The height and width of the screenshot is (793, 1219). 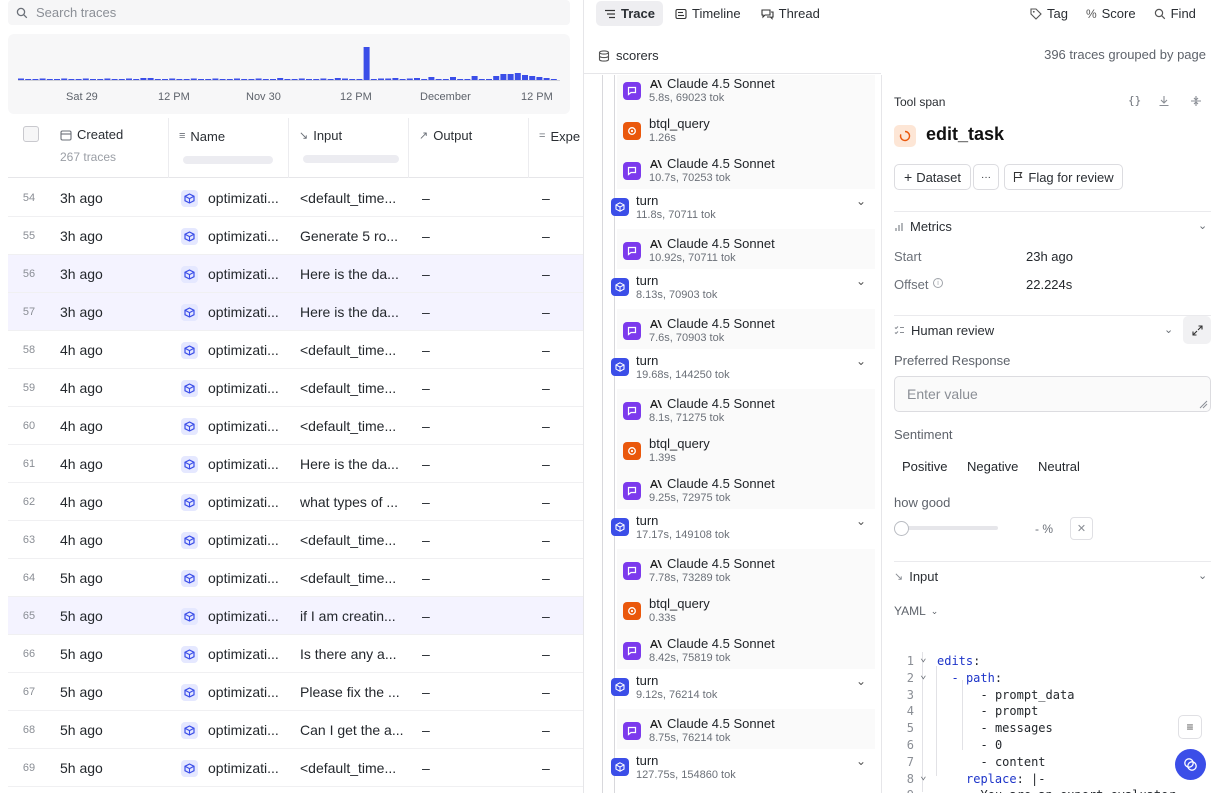 What do you see at coordinates (916, 576) in the screenshot?
I see `input-header: ↘ Input` at bounding box center [916, 576].